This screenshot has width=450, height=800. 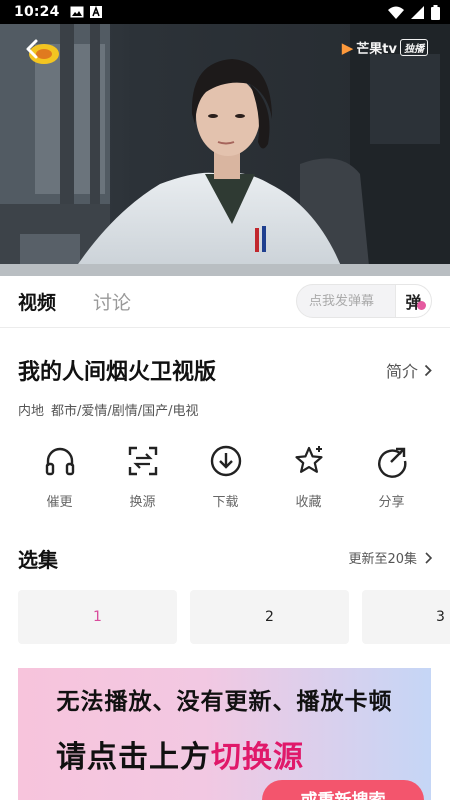 I want to click on headphones-icon, so click(x=59, y=461).